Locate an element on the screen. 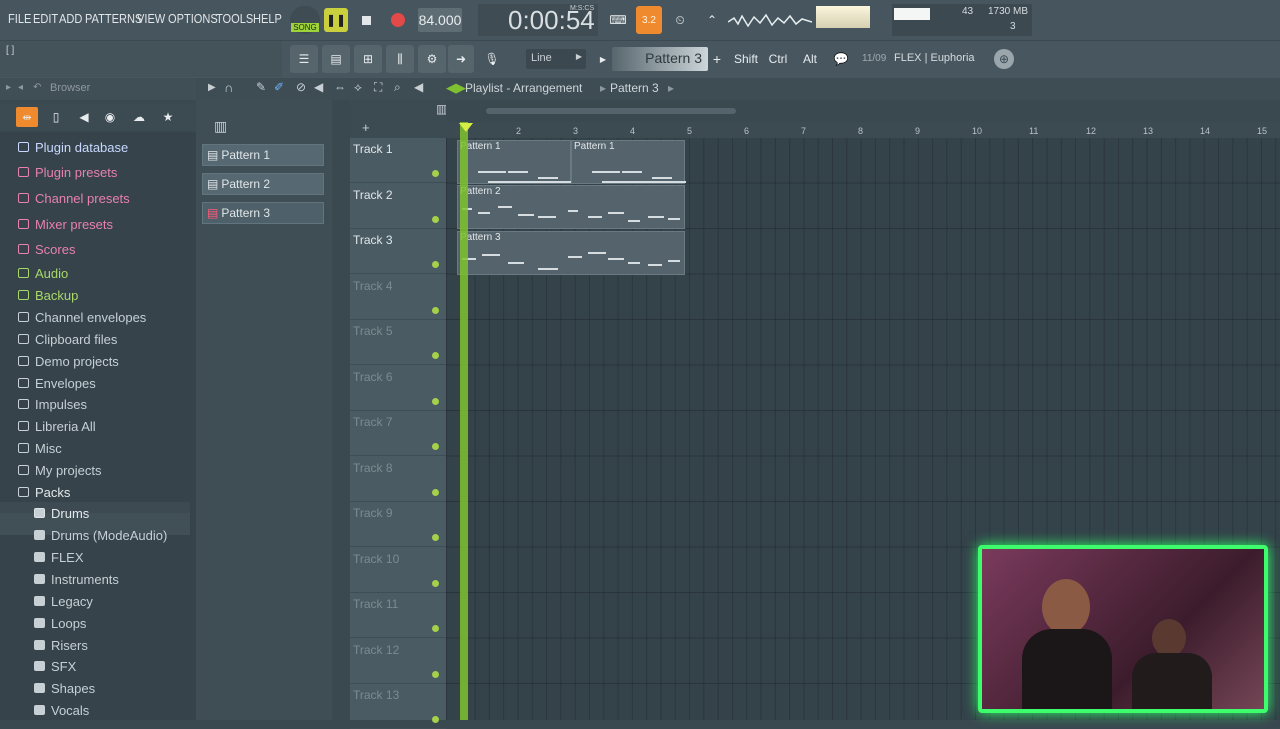 The width and height of the screenshot is (1280, 729). breadcrumb-pattern: Pattern 3 is located at coordinates (634, 88).